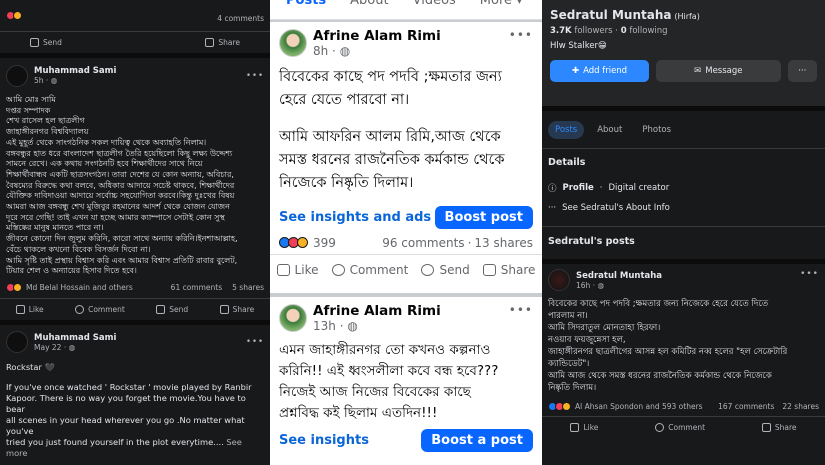 The width and height of the screenshot is (825, 465). Describe the element at coordinates (477, 440) in the screenshot. I see `boost-post-button: Boost a post` at that location.